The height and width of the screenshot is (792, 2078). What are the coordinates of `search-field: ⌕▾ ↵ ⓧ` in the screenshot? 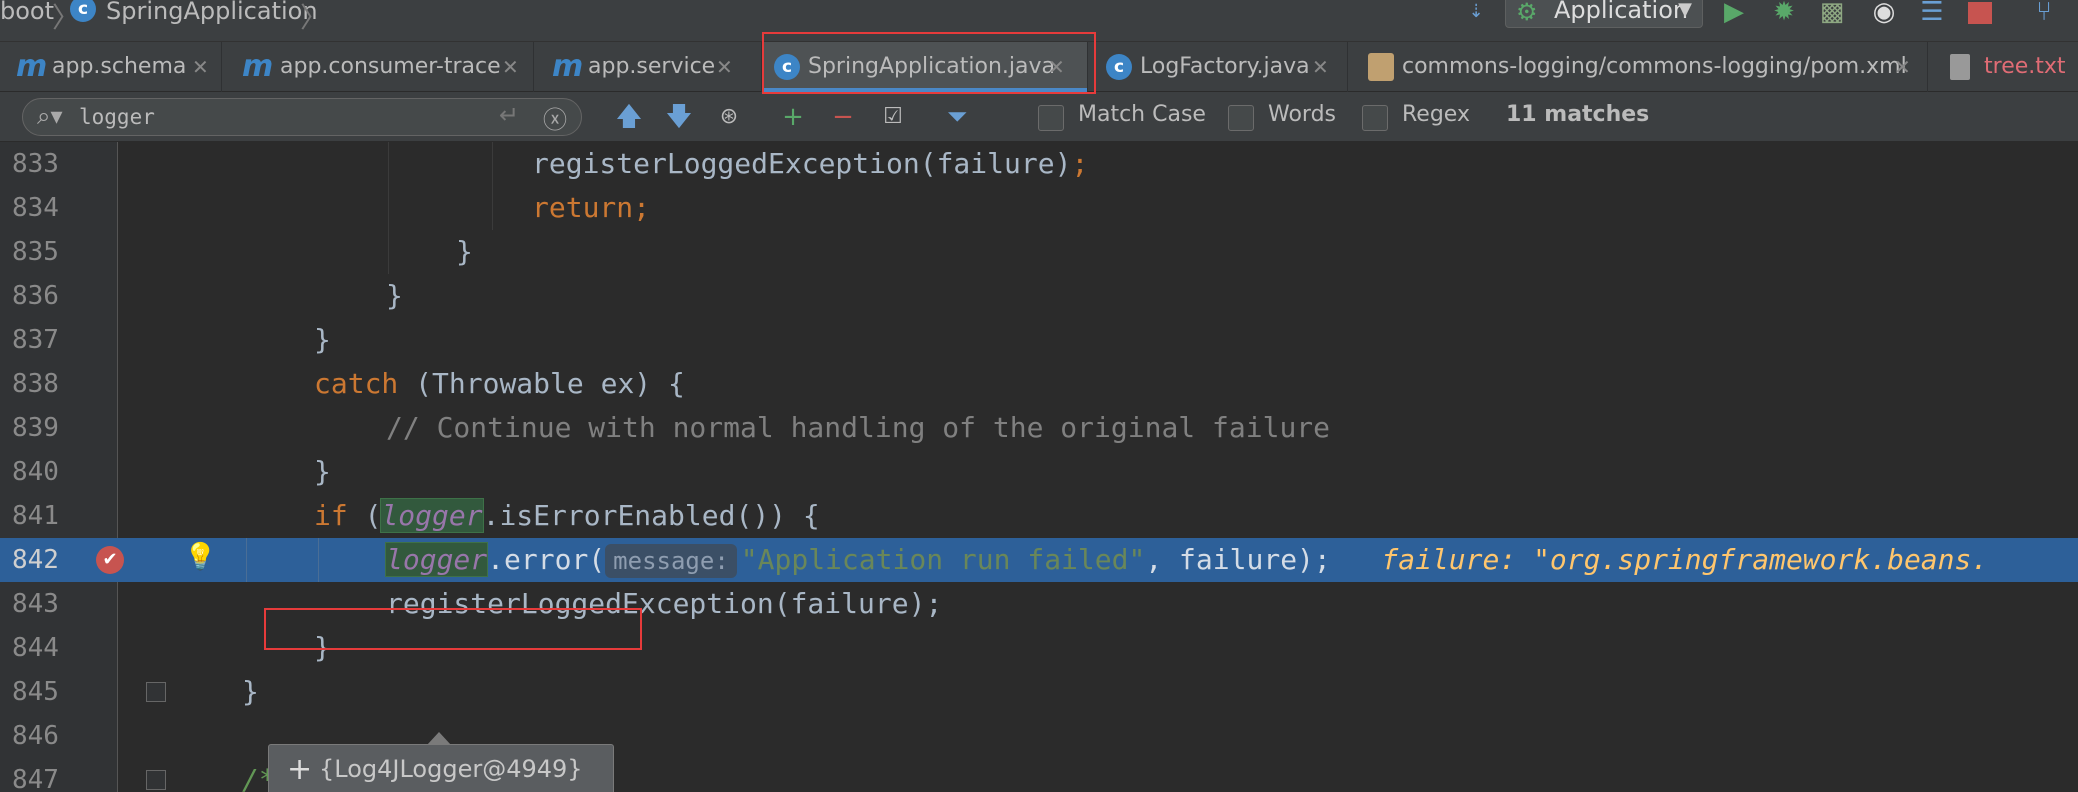 It's located at (302, 117).